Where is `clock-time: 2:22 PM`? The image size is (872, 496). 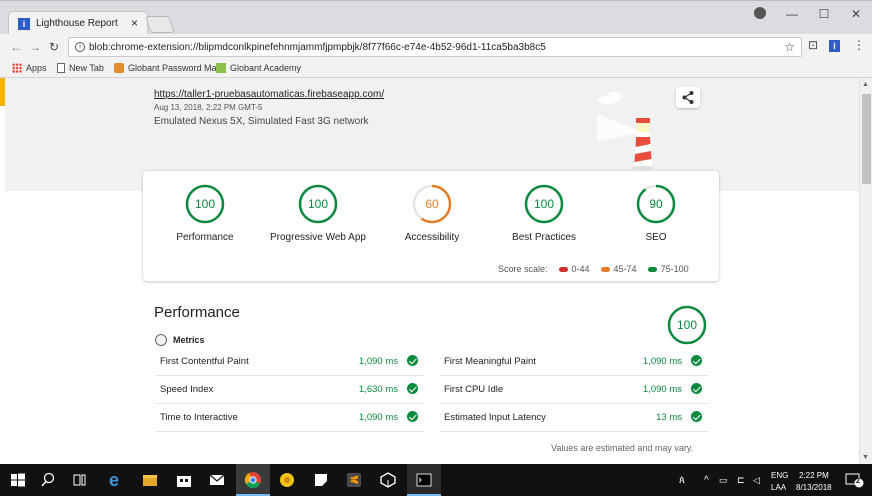 clock-time: 2:22 PM is located at coordinates (814, 475).